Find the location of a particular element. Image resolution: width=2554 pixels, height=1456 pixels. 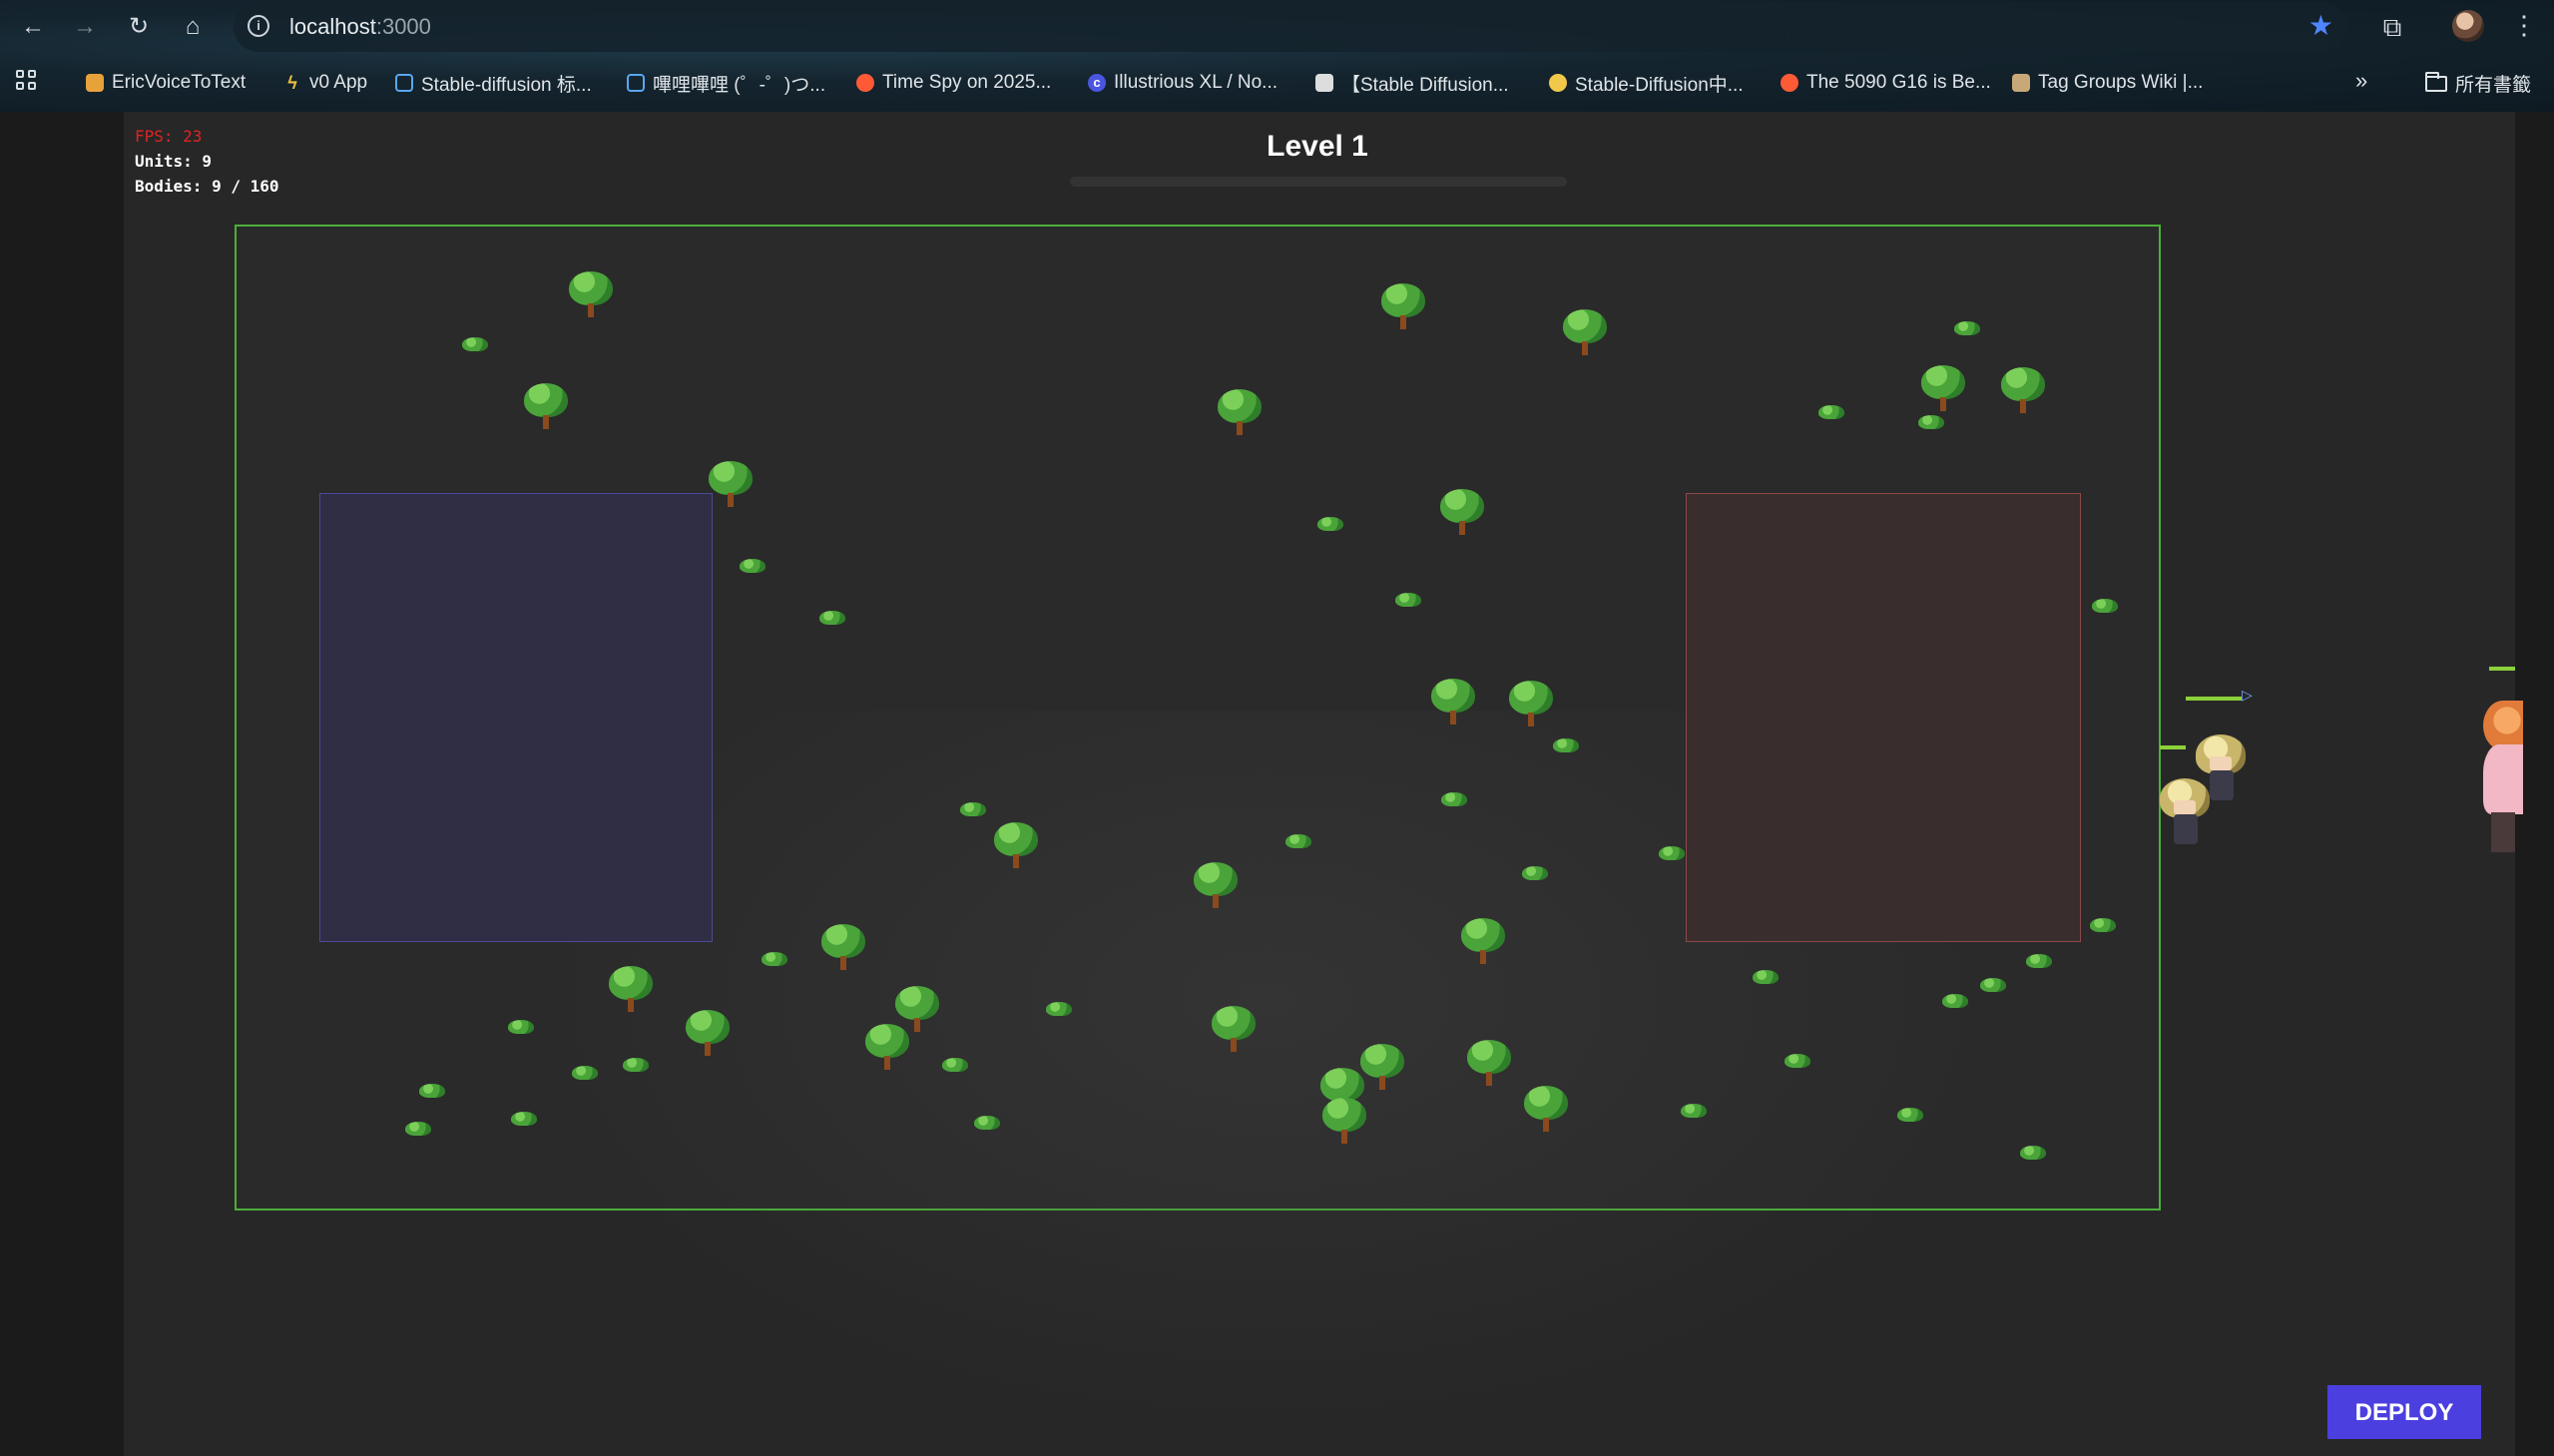

site-info-icon: i is located at coordinates (258, 26).